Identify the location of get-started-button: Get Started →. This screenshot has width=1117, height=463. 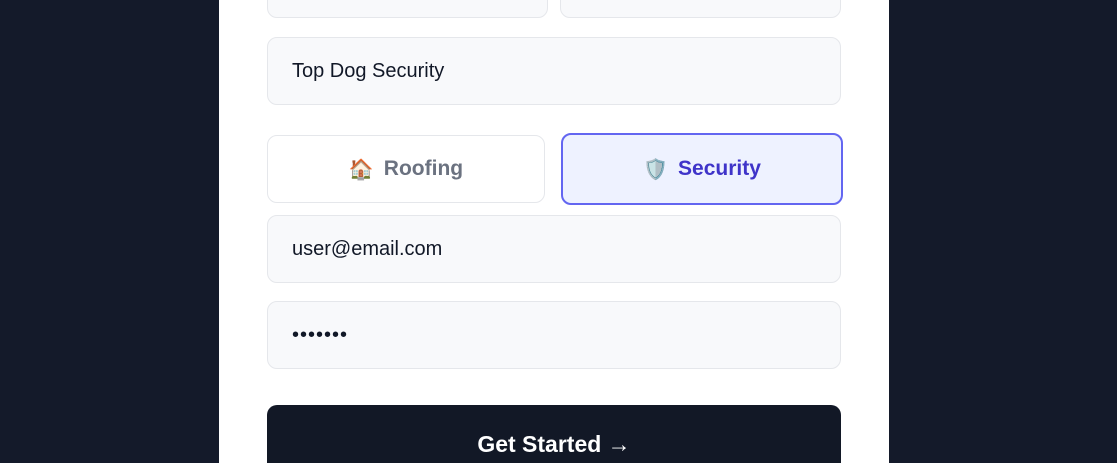
(554, 434).